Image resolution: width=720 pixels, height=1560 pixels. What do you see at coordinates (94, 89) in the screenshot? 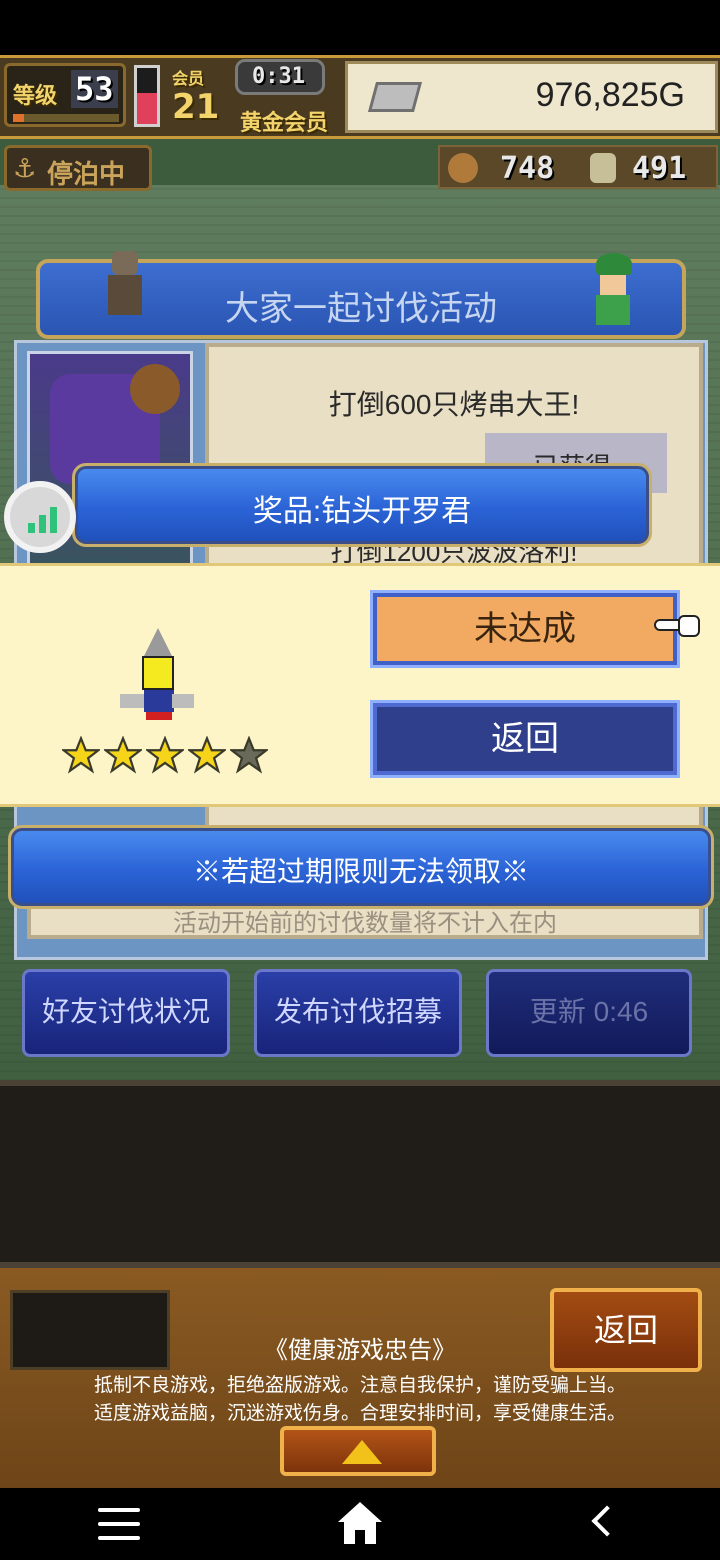
I see `level-value: 53` at bounding box center [94, 89].